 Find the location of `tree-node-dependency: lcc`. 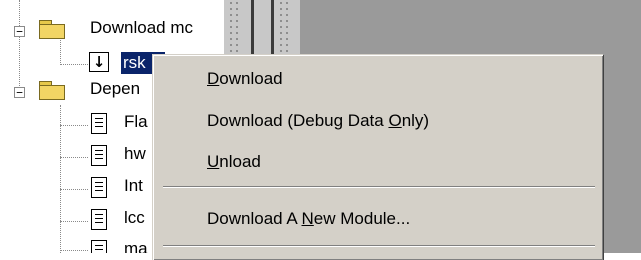

tree-node-dependency: lcc is located at coordinates (134, 218).